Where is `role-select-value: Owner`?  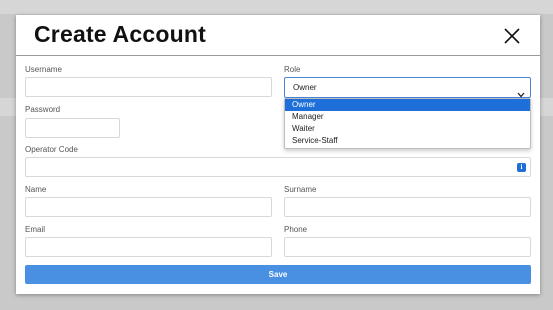
role-select-value: Owner is located at coordinates (305, 87).